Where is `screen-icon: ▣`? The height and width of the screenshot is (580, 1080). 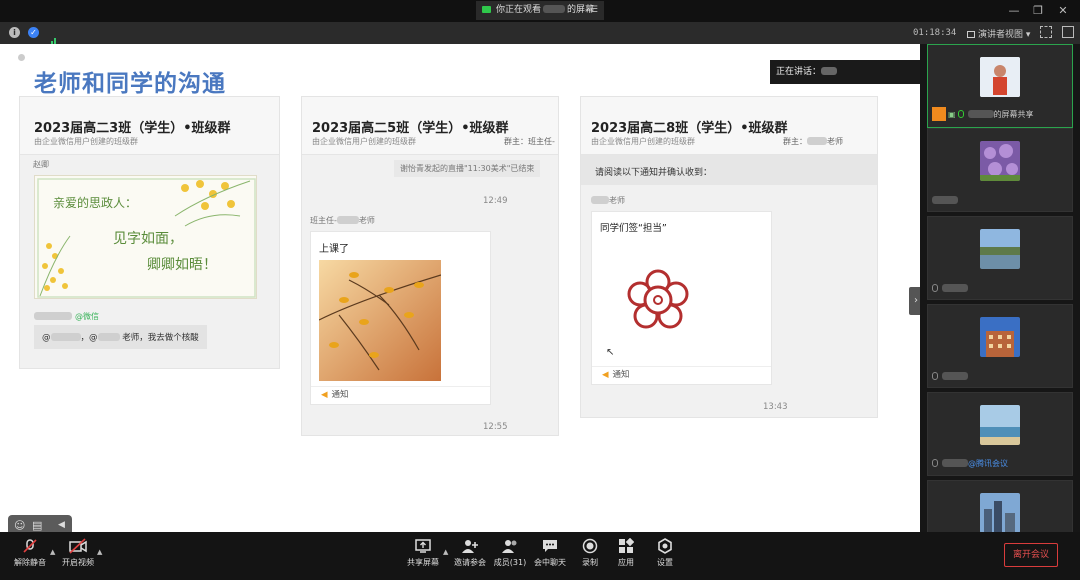 screen-icon: ▣ is located at coordinates (952, 114).